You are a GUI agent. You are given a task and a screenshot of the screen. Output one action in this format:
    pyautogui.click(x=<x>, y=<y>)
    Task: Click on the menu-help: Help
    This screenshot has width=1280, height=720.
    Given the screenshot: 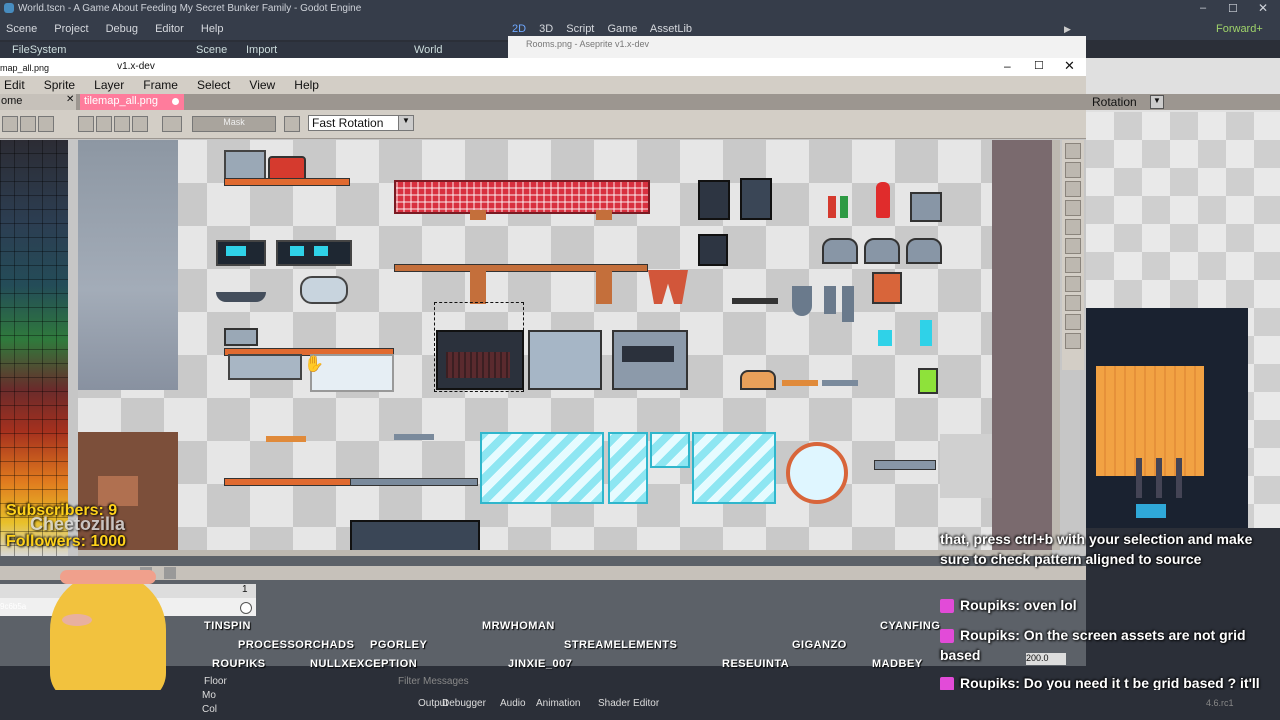 What is the action you would take?
    pyautogui.click(x=212, y=29)
    